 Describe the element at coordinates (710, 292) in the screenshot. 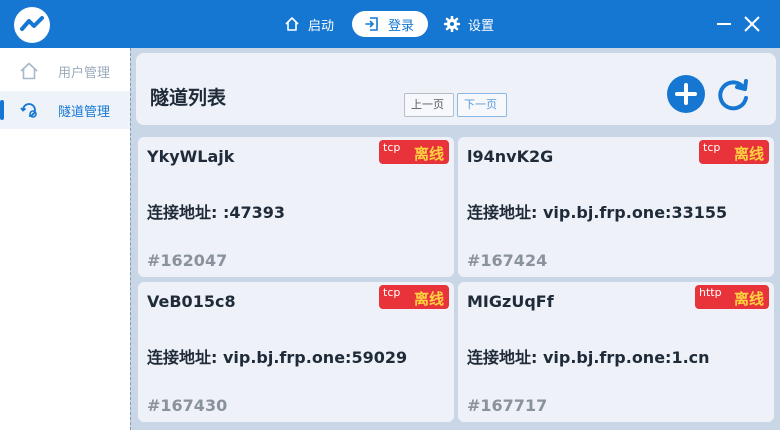

I see `protocol-label: http` at that location.